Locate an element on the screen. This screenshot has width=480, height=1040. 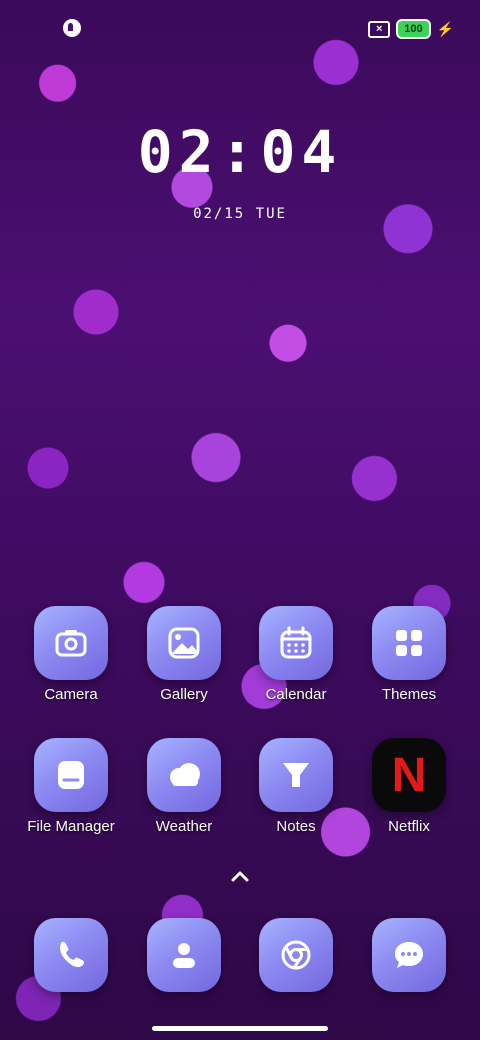
app-themes: Themes is located at coordinates (409, 654).